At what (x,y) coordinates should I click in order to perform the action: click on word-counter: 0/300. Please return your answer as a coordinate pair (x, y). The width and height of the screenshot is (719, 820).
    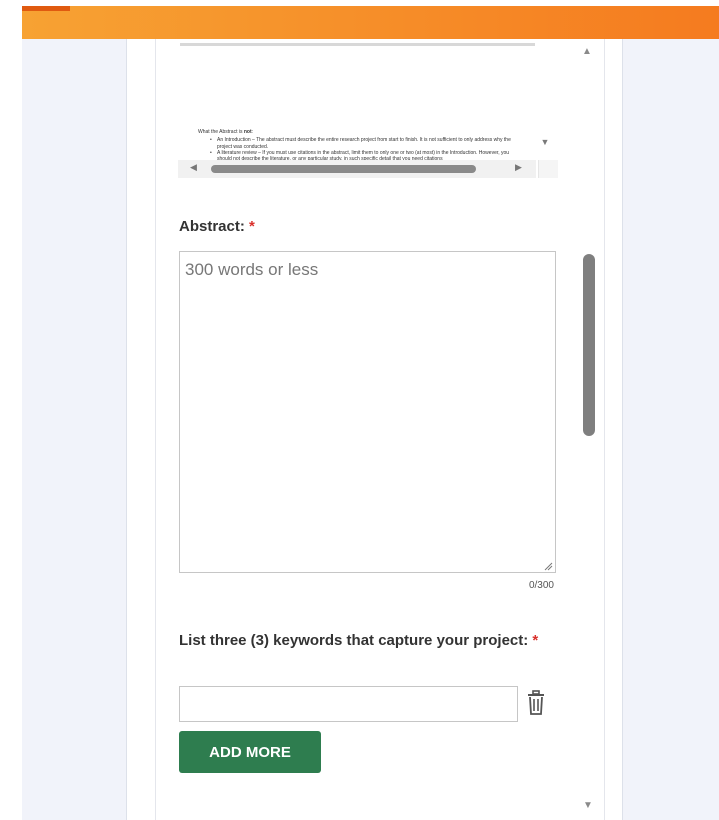
    Looking at the image, I should click on (541, 585).